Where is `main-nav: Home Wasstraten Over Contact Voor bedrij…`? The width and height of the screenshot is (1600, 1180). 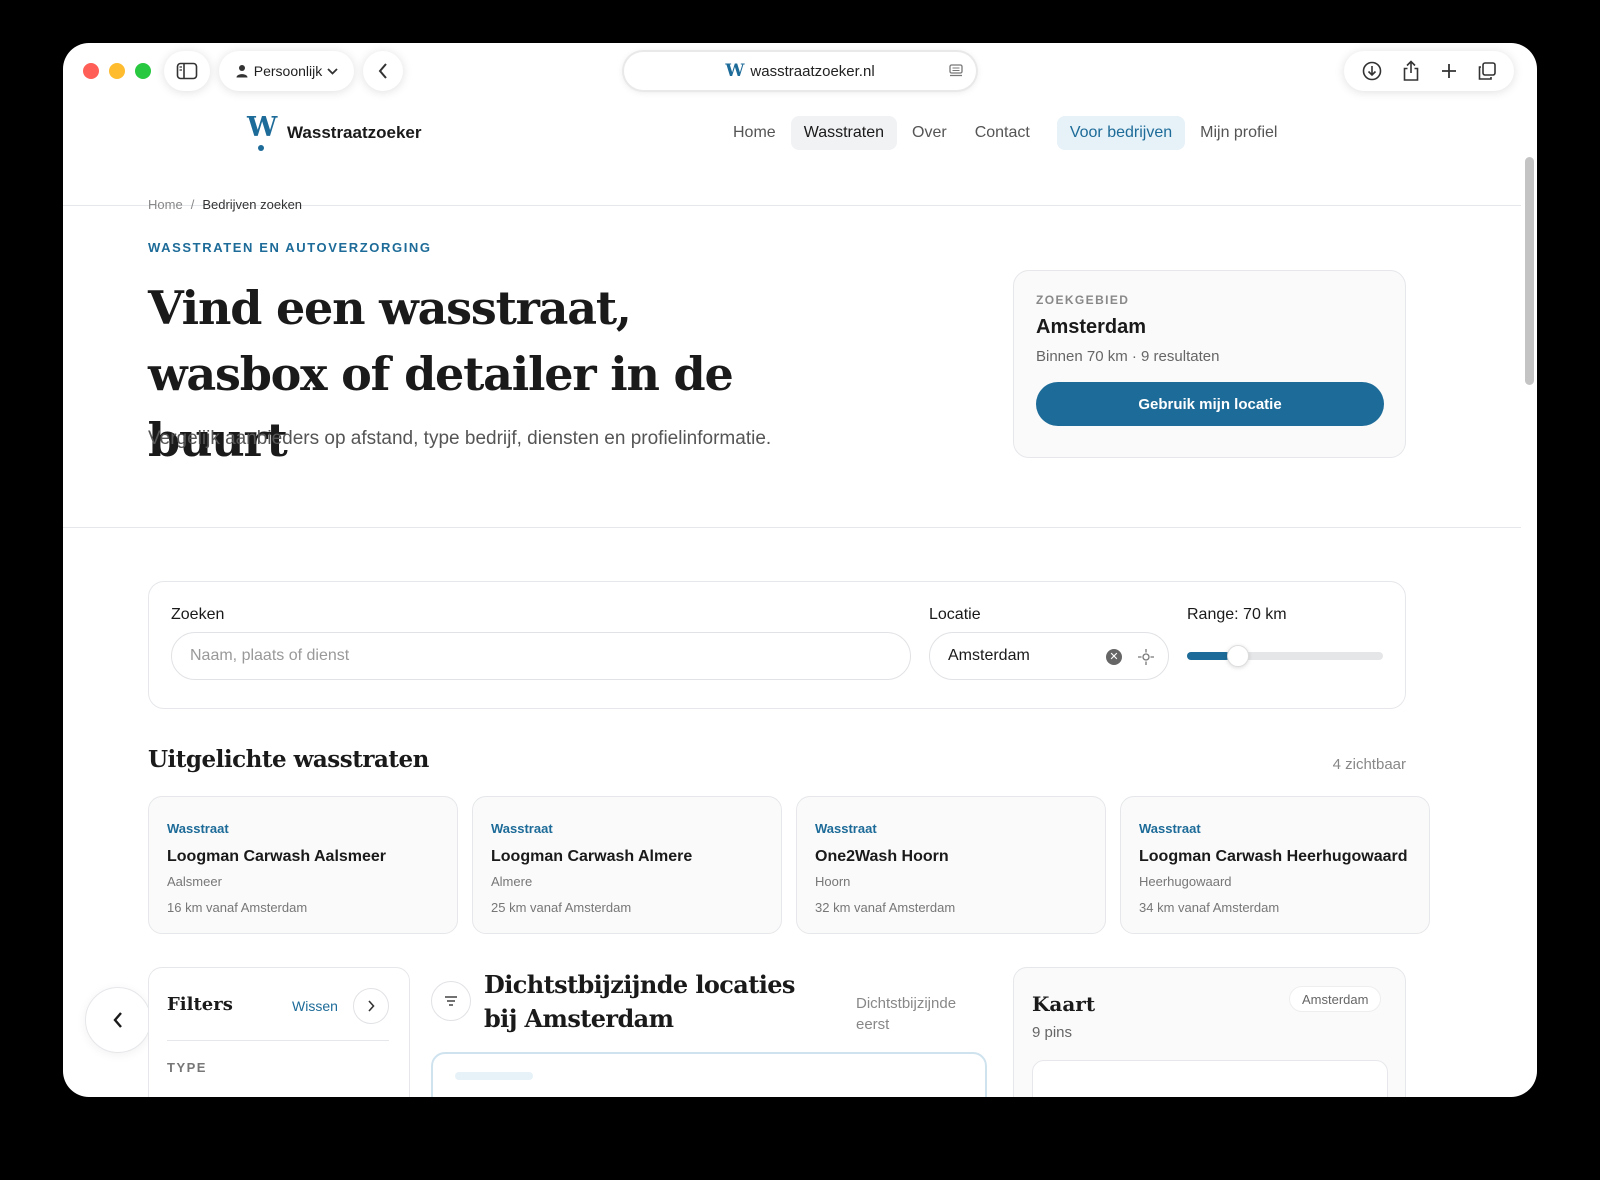
main-nav: Home Wasstraten Over Contact Voor bedrij… is located at coordinates (1005, 133).